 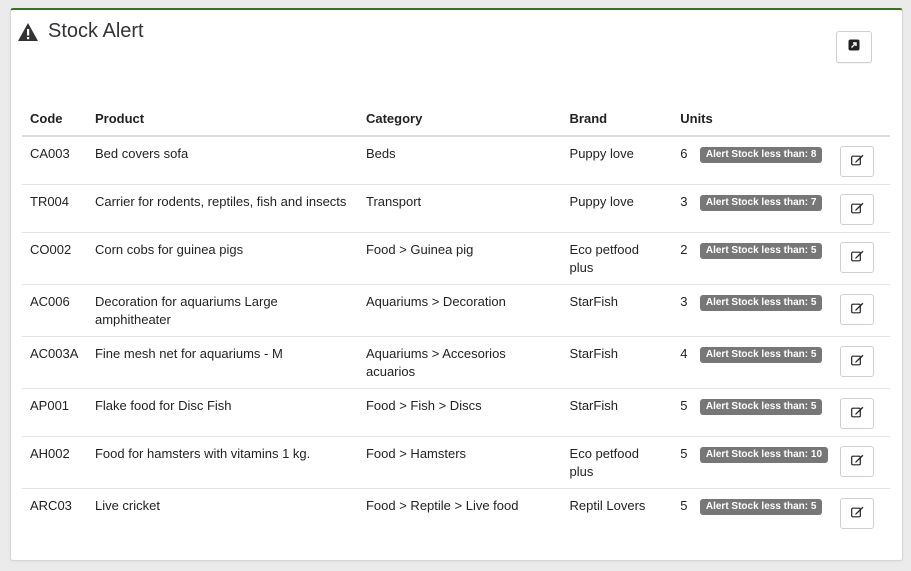 What do you see at coordinates (54, 412) in the screenshot?
I see `cell-code: AP001` at bounding box center [54, 412].